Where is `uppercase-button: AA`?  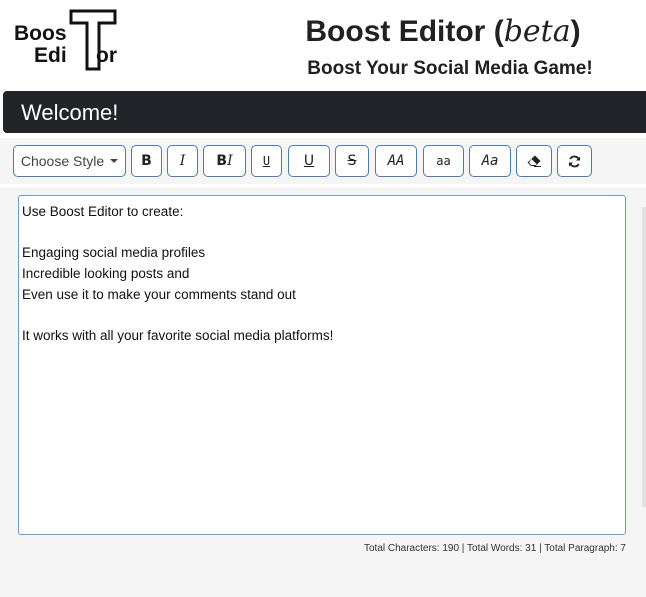 uppercase-button: AA is located at coordinates (396, 161).